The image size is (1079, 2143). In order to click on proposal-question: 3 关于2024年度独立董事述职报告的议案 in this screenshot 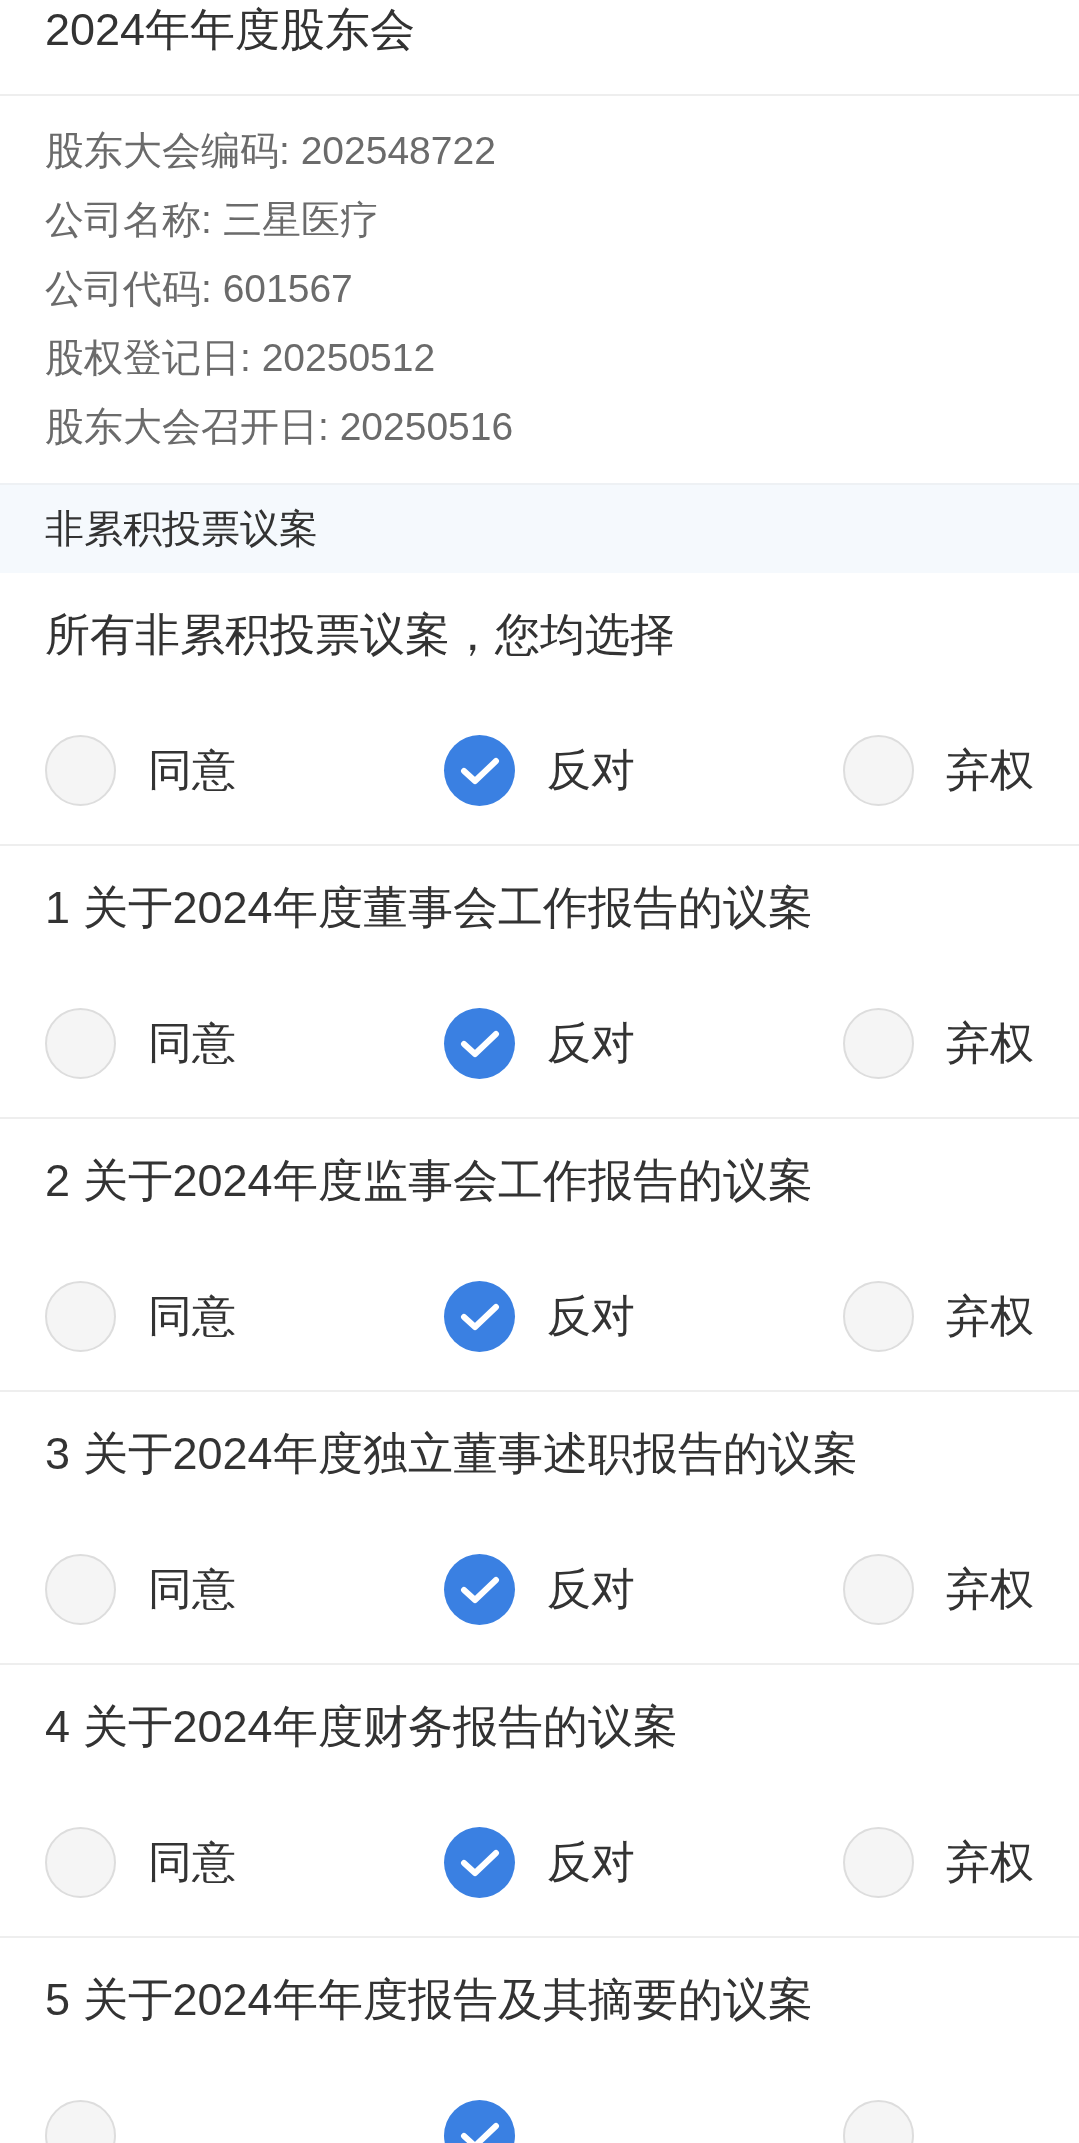, I will do `click(451, 1454)`.